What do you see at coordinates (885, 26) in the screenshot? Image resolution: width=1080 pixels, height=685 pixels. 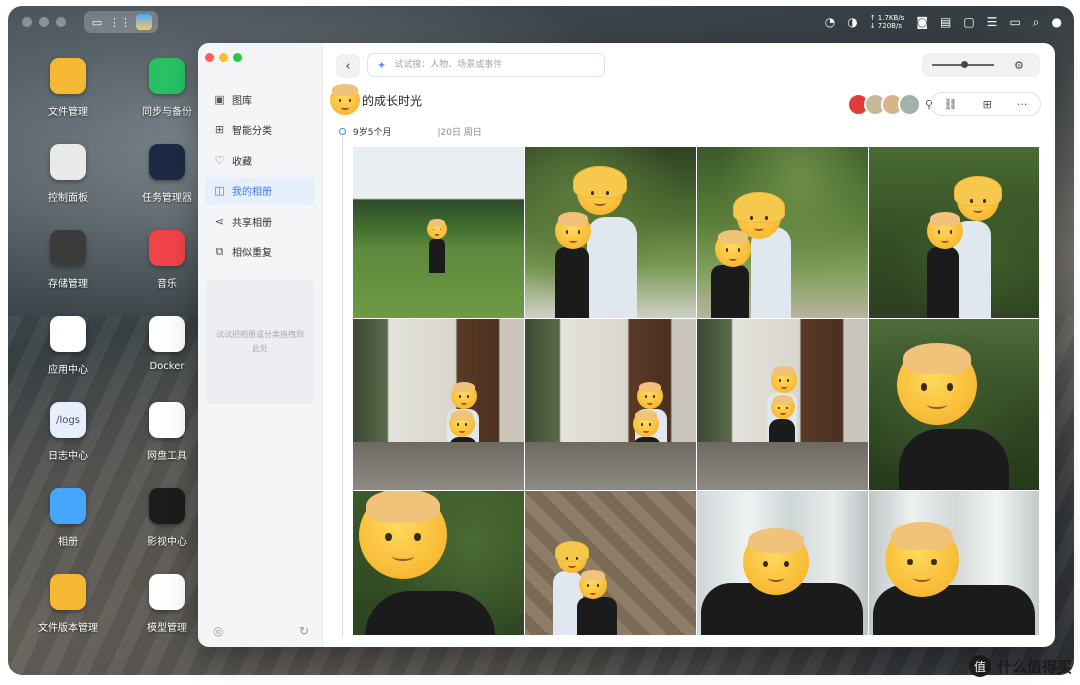 I see `net-down: ↓ 720B/s` at bounding box center [885, 26].